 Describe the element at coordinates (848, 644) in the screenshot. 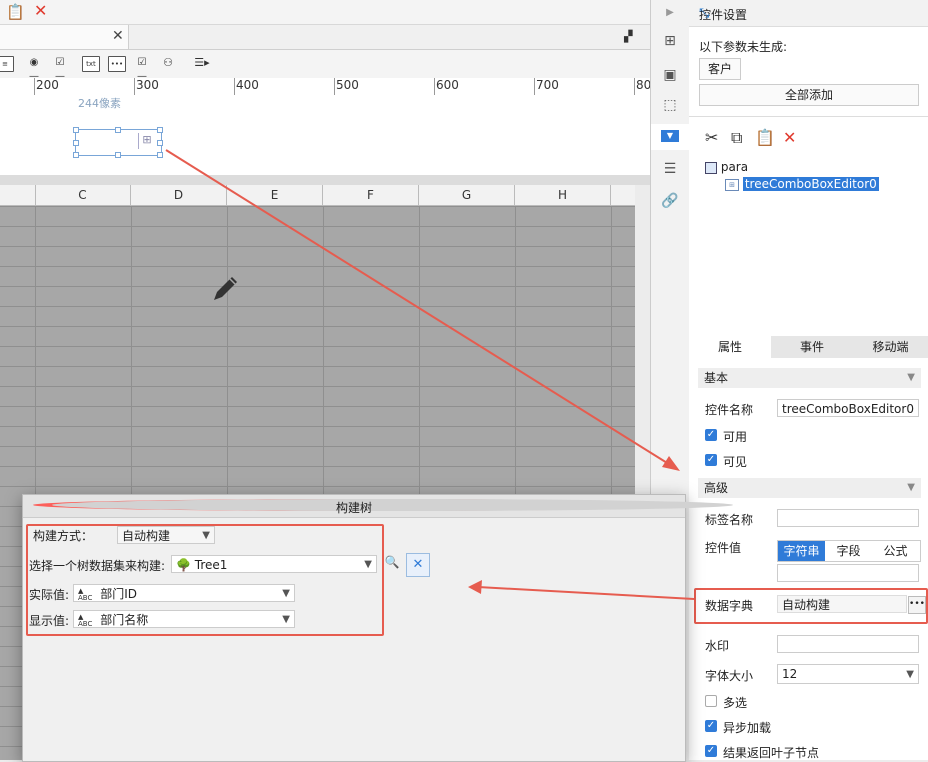

I see `watermark-field` at that location.